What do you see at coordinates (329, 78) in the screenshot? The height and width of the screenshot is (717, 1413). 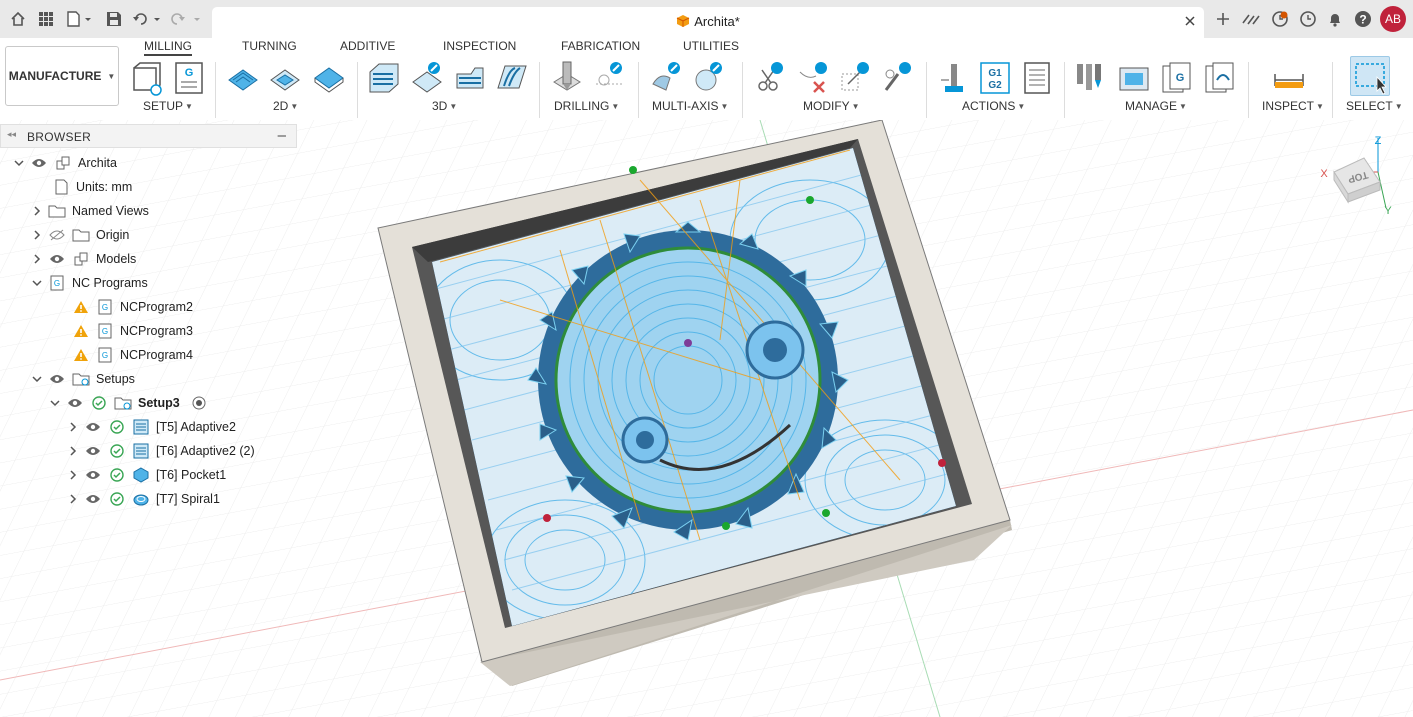 I see `face-icon` at bounding box center [329, 78].